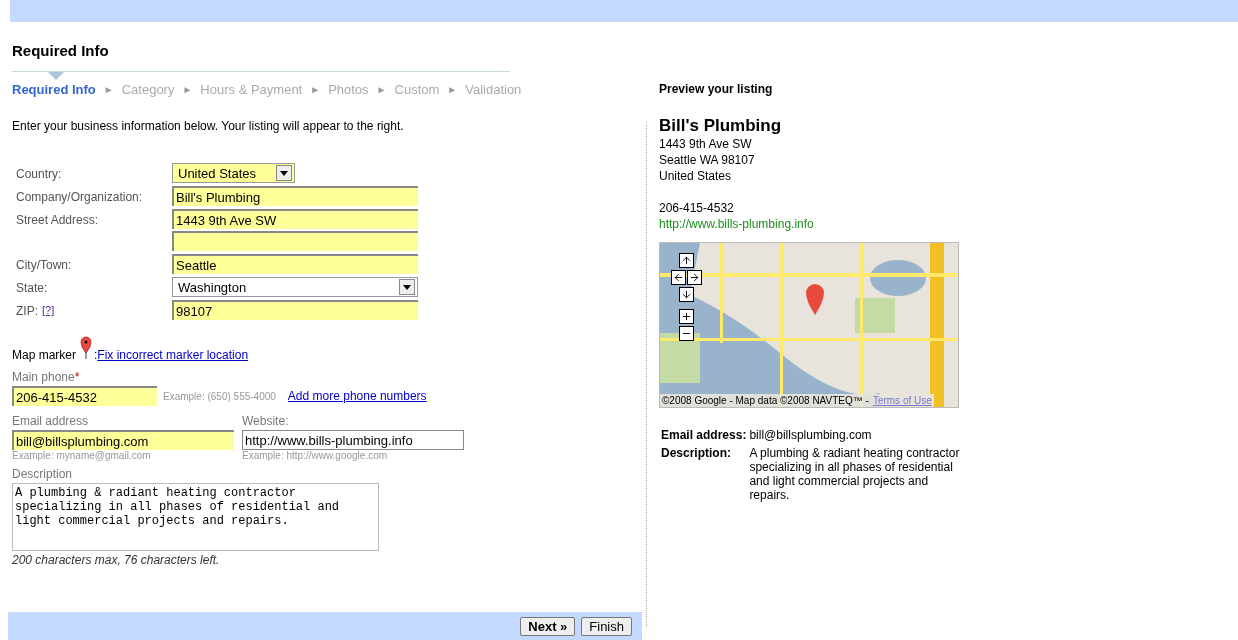 This screenshot has width=1238, height=640. Describe the element at coordinates (79, 196) in the screenshot. I see `field-label: Company/Organization:` at that location.